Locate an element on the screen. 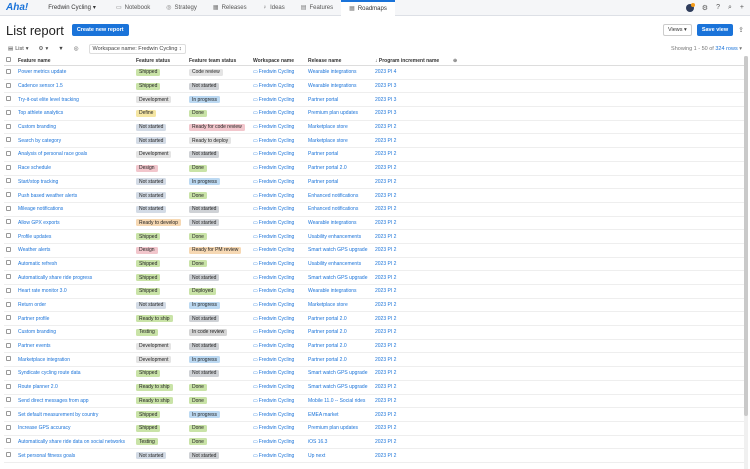 The image size is (750, 469). feature-name-cell: Automatically share ride progress is located at coordinates (75, 278).